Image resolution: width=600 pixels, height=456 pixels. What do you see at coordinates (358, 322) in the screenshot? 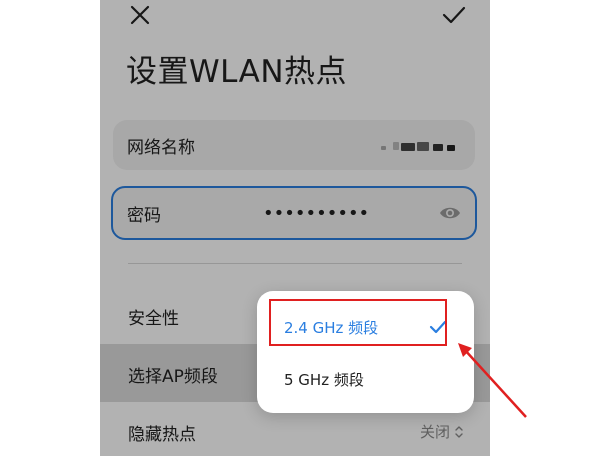
I see `annotation-highlight-box` at bounding box center [358, 322].